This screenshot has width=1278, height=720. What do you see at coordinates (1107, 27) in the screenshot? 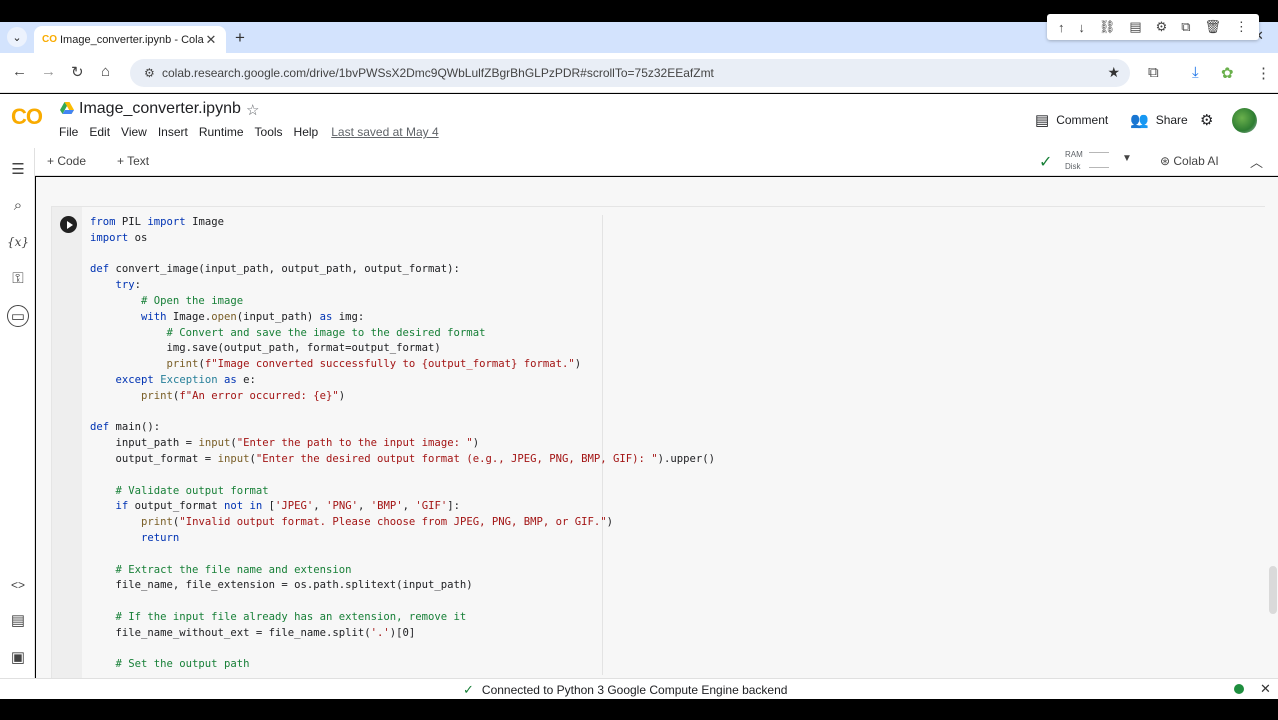
I see `link-icon: ⛓` at bounding box center [1107, 27].